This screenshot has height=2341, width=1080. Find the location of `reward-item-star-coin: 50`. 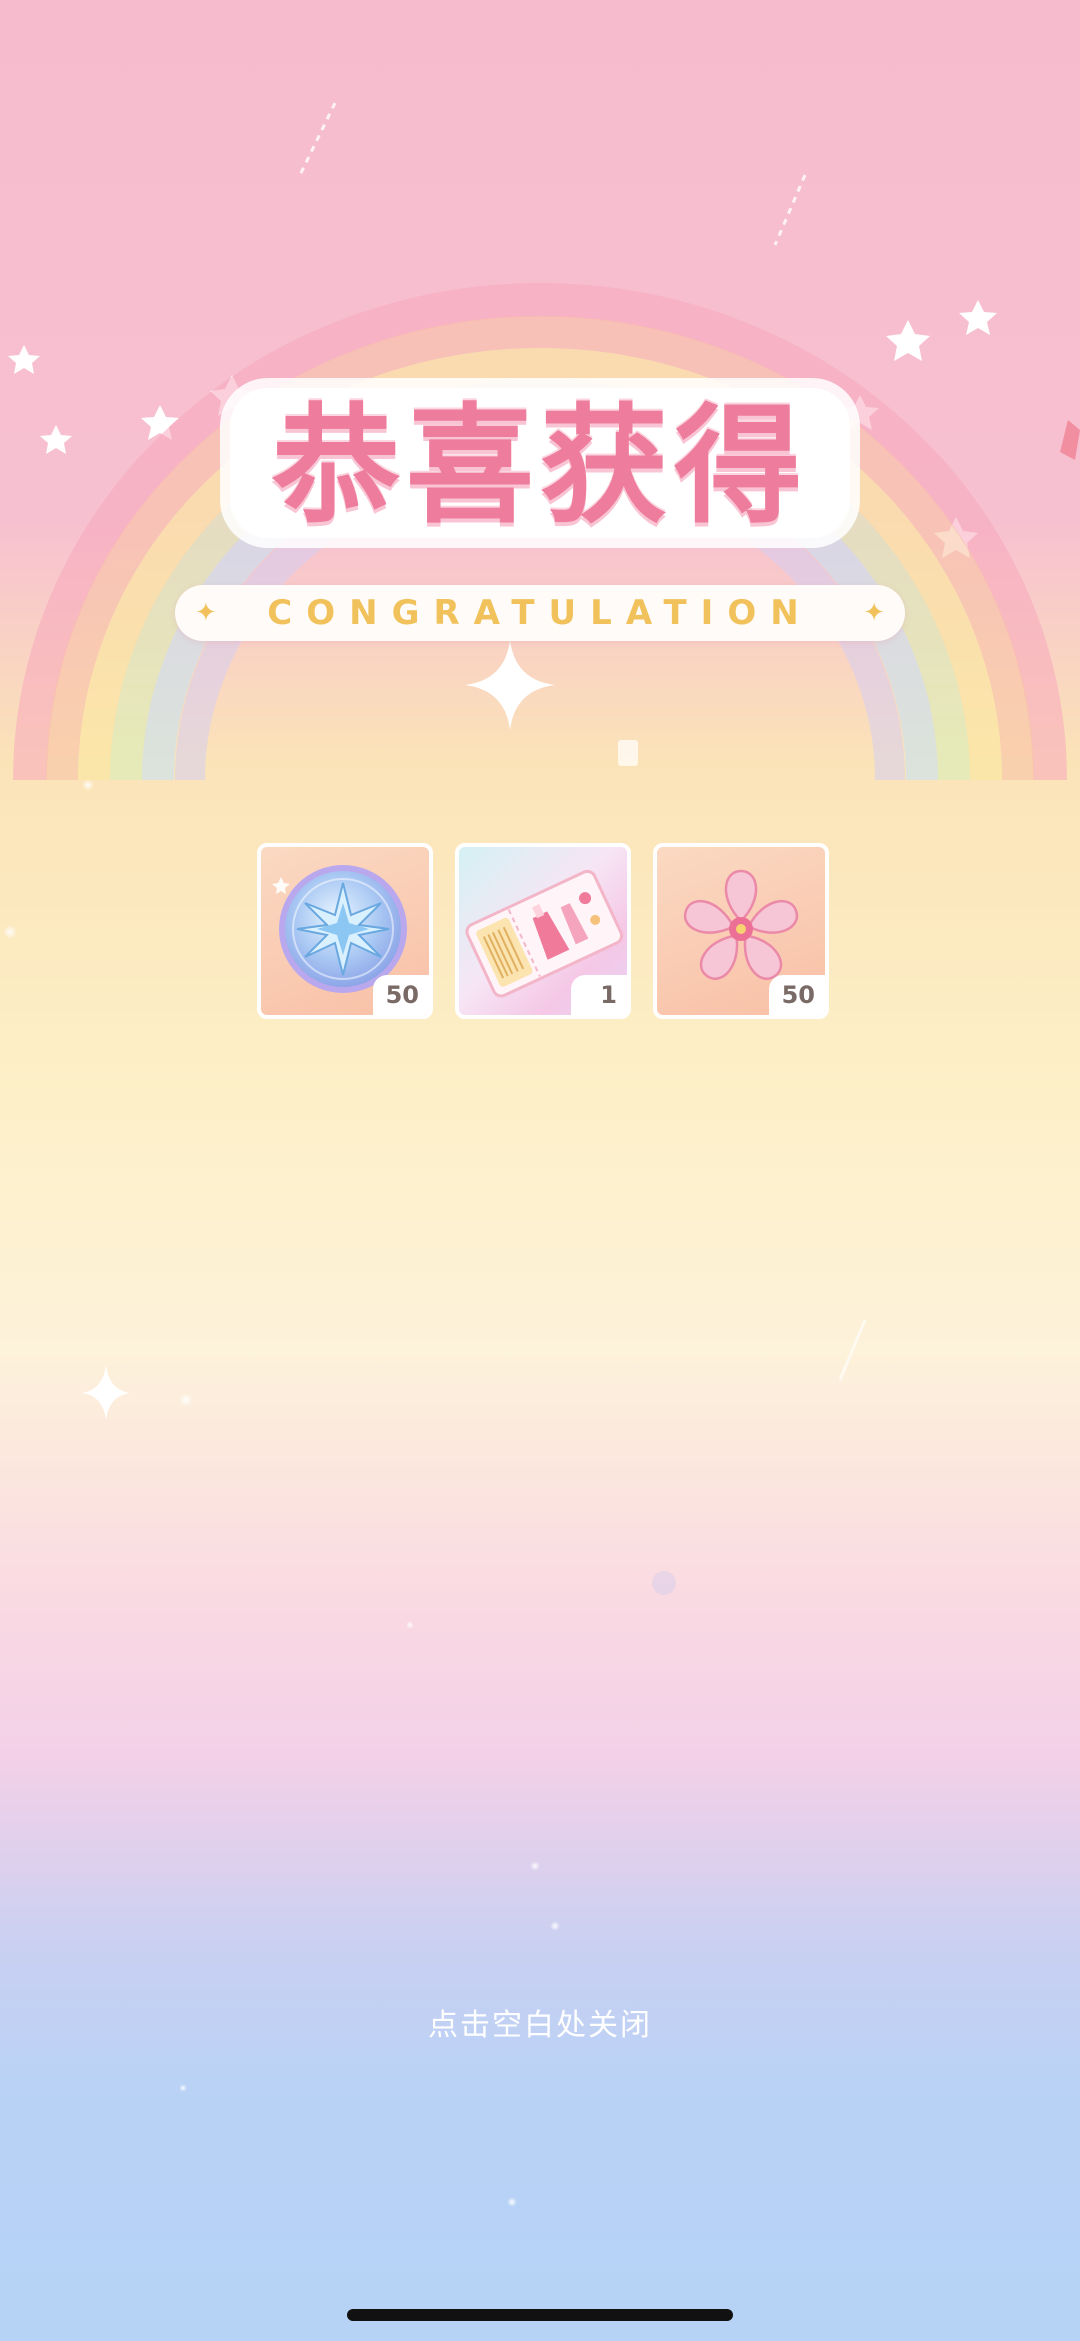

reward-item-star-coin: 50 is located at coordinates (345, 931).